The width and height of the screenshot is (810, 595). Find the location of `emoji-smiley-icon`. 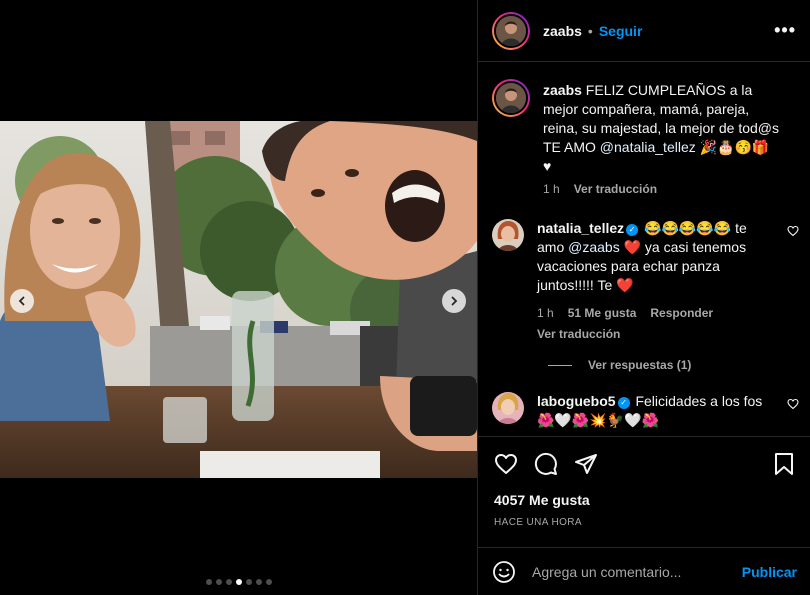

emoji-smiley-icon is located at coordinates (504, 572).